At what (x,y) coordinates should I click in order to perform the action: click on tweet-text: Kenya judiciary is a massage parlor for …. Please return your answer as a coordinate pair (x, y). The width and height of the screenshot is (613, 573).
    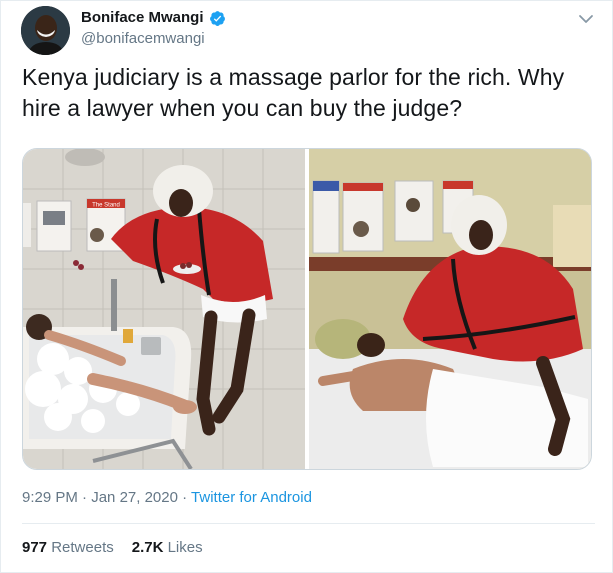
    Looking at the image, I should click on (293, 92).